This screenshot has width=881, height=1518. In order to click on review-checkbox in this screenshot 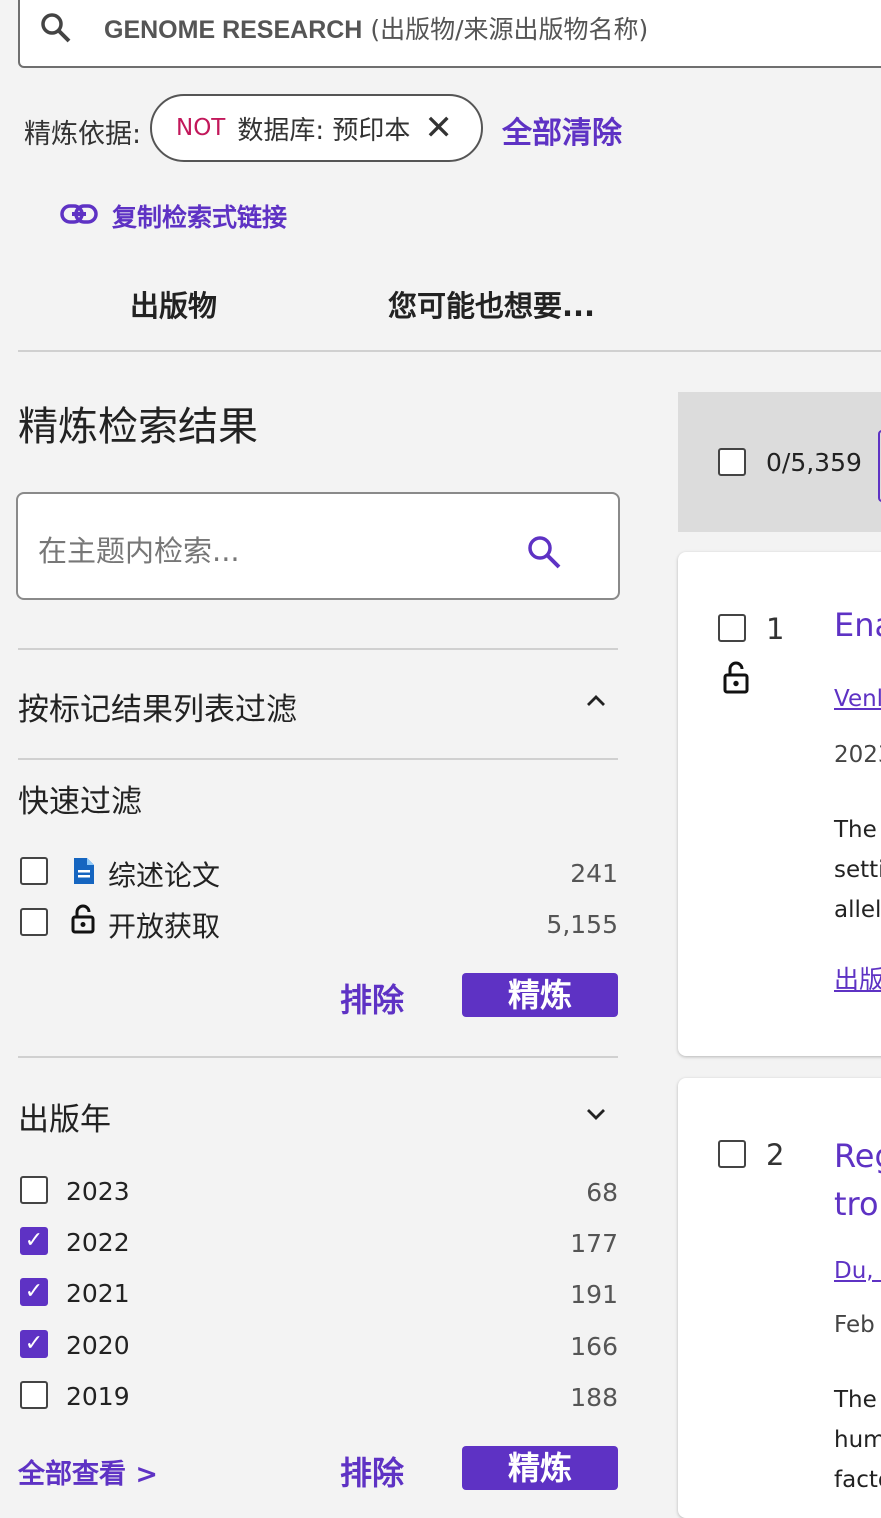, I will do `click(34, 871)`.